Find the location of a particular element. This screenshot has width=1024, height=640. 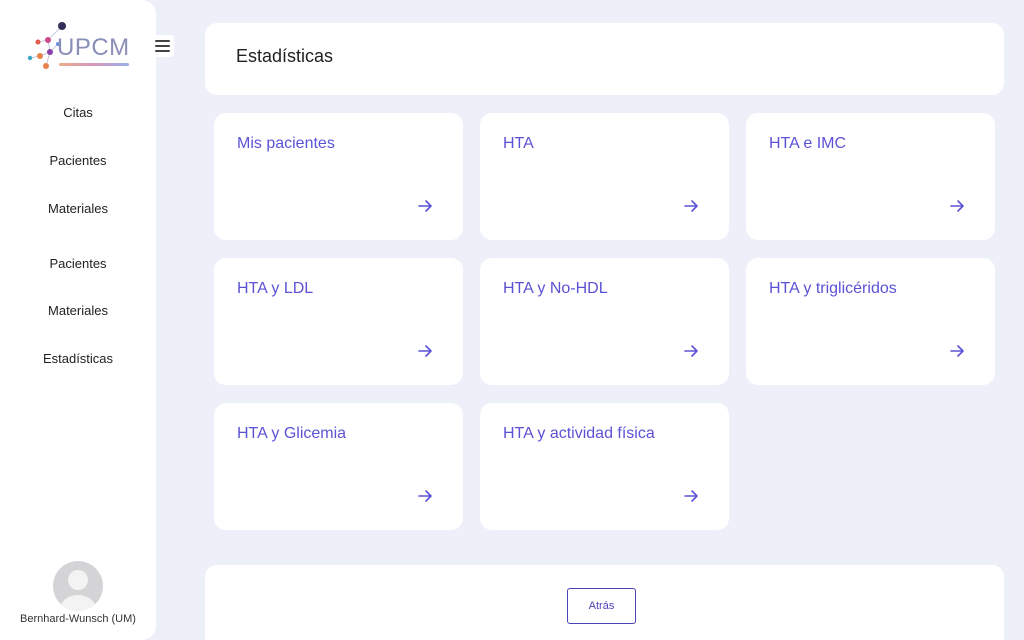

card-title: HTA y Glicemia is located at coordinates (292, 433).